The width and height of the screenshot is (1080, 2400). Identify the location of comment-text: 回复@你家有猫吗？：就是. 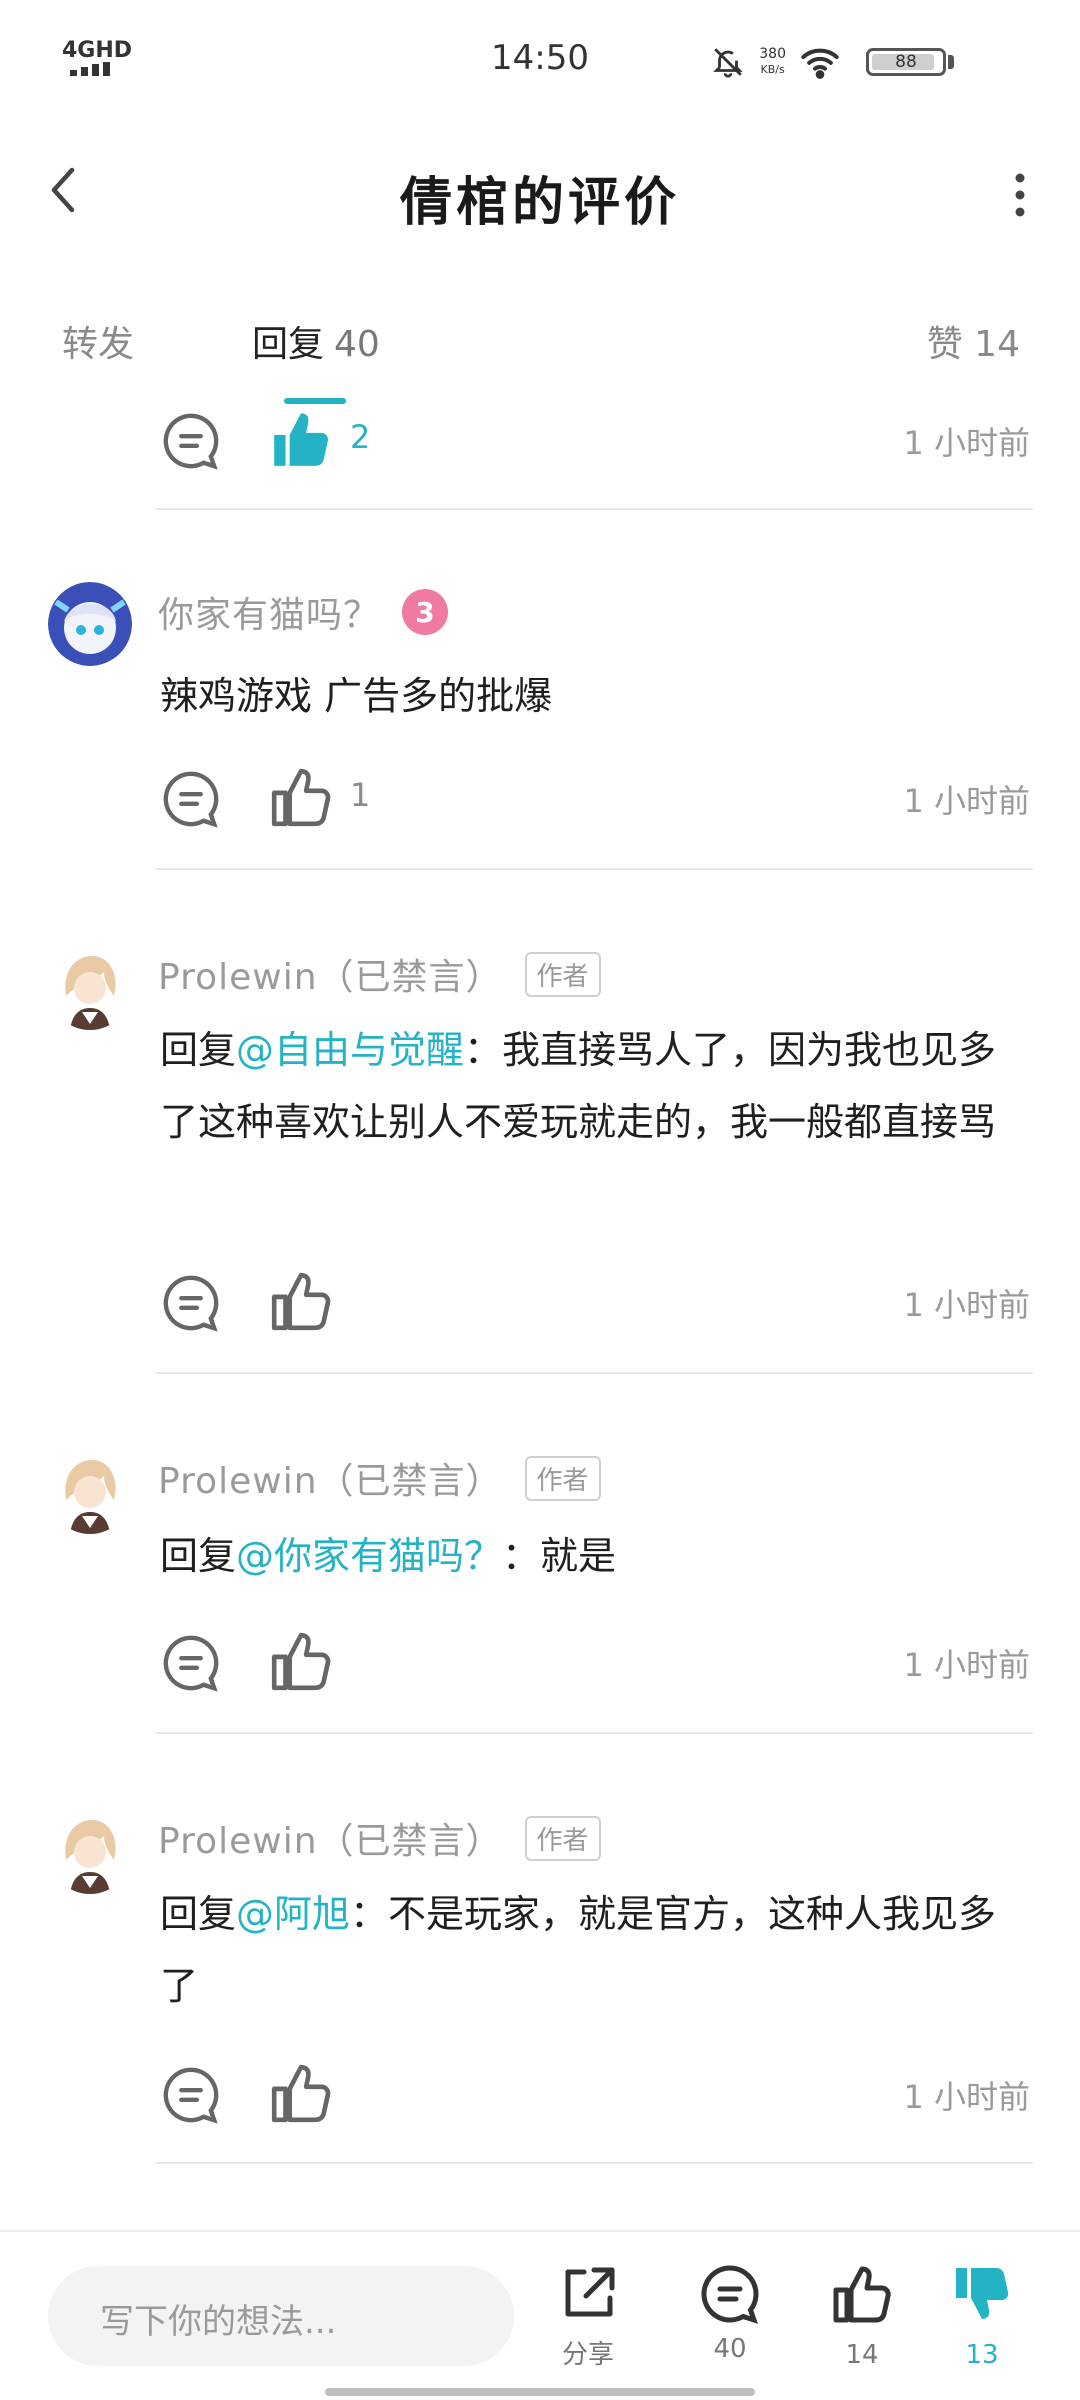
(595, 1556).